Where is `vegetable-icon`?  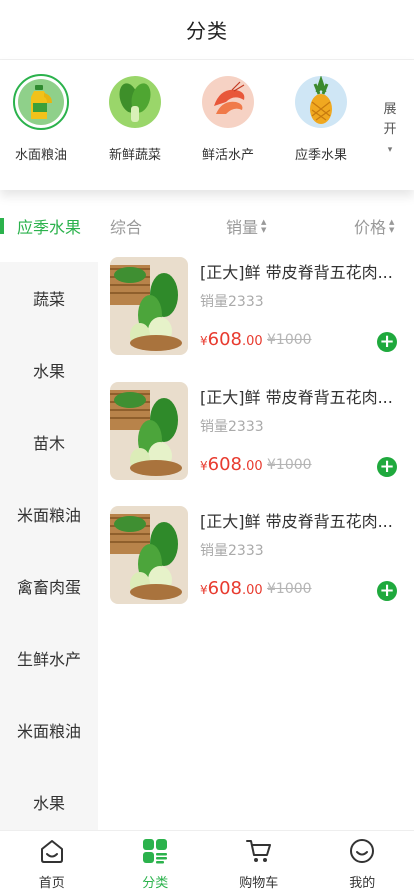 vegetable-icon is located at coordinates (135, 102).